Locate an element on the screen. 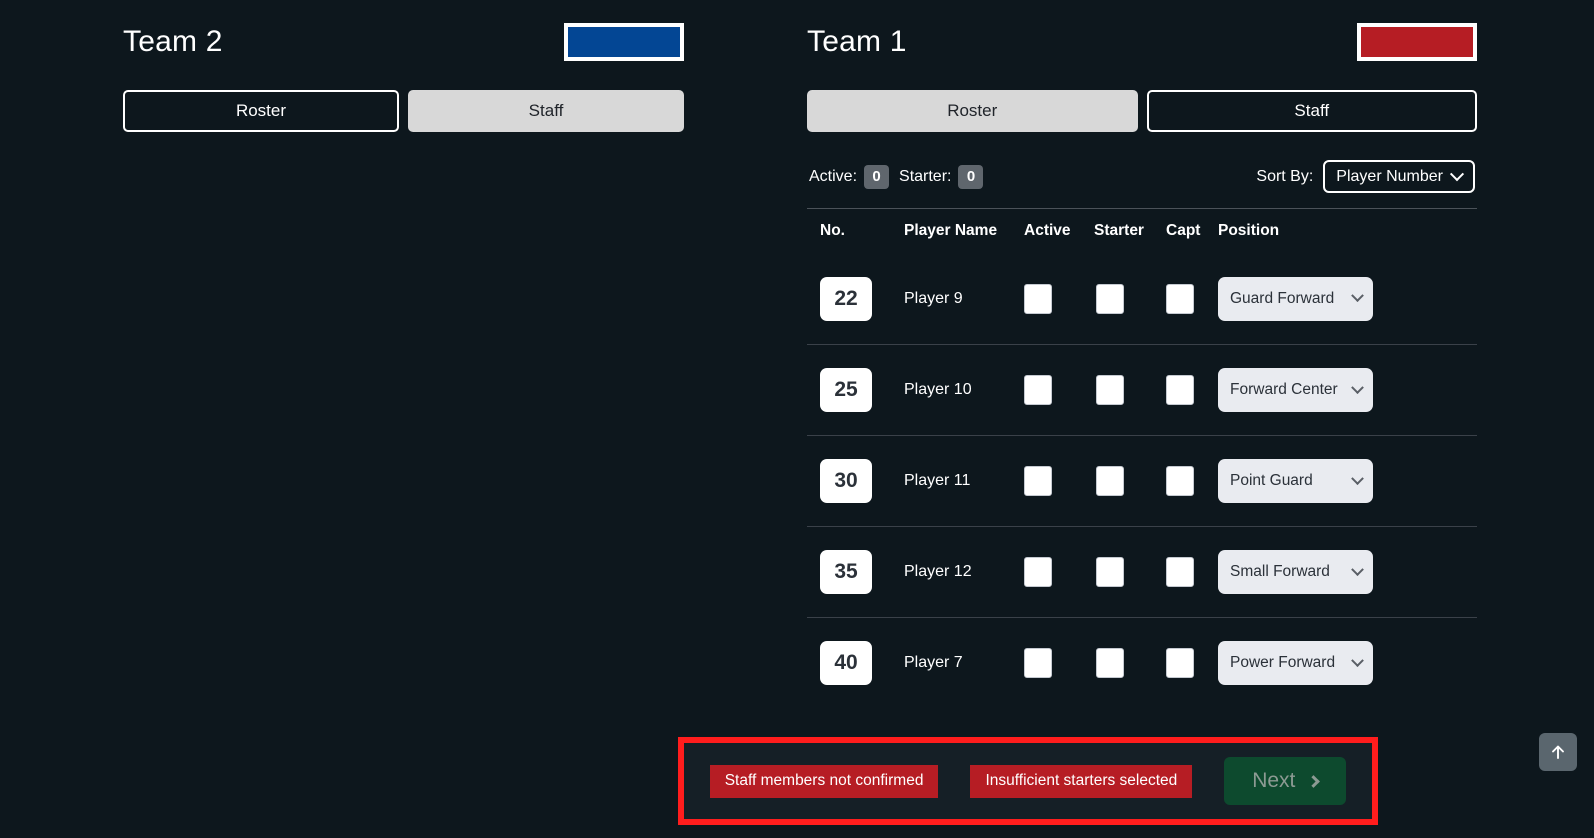 The width and height of the screenshot is (1594, 838). team2-tabs: Roster Staff is located at coordinates (403, 111).